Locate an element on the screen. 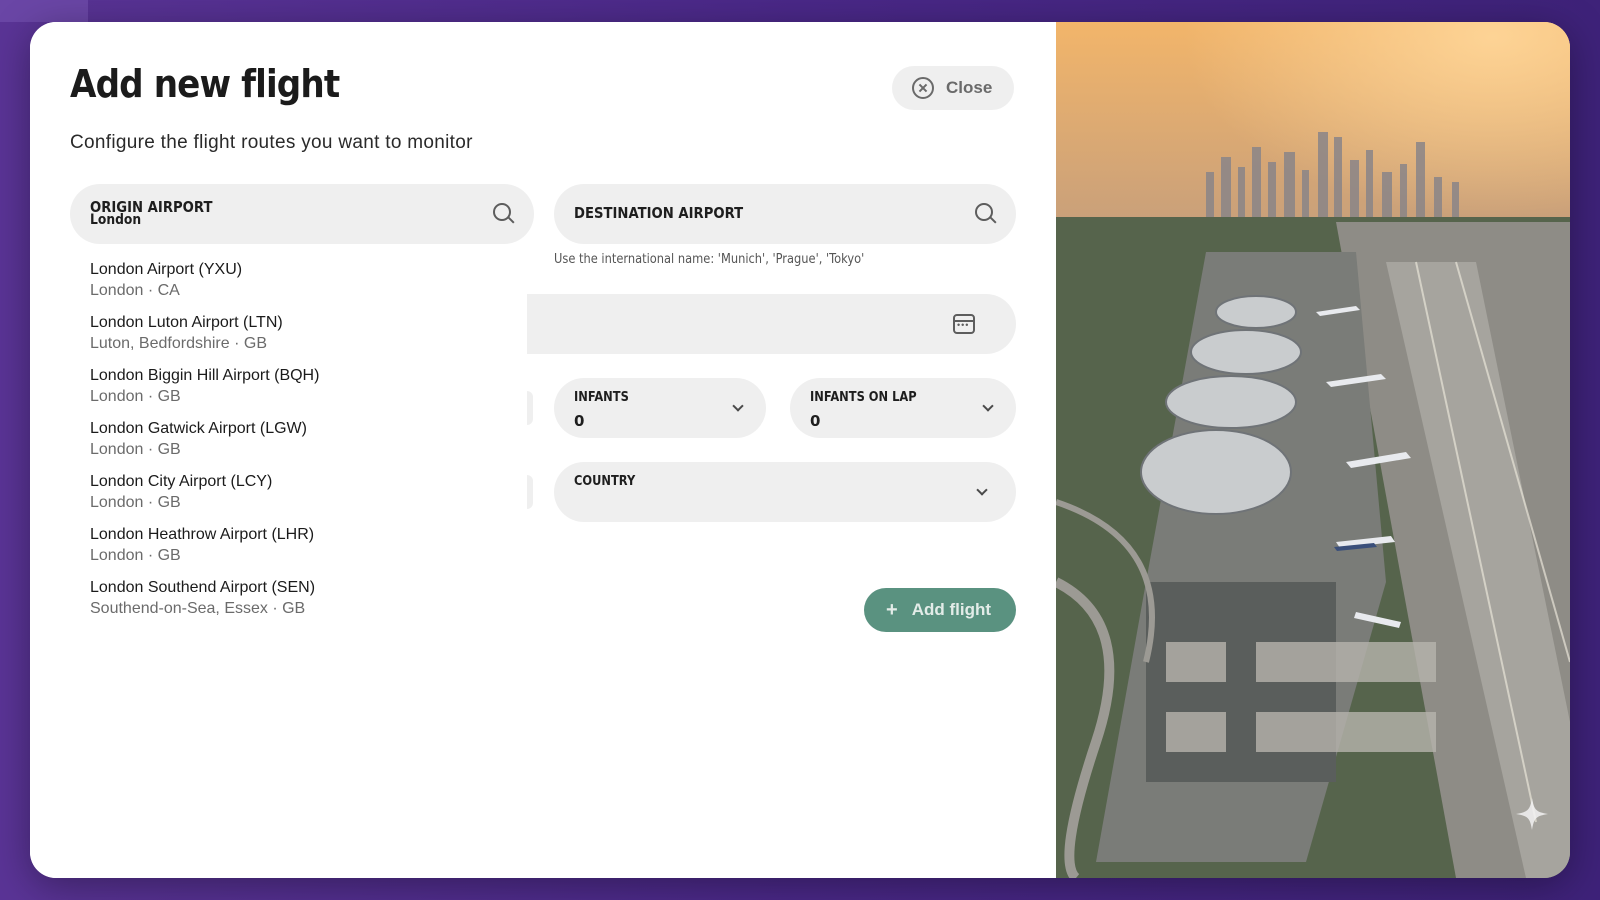 This screenshot has height=900, width=1600. list-item: London Gatwick Airport (LGW) London · GB is located at coordinates (298, 439).